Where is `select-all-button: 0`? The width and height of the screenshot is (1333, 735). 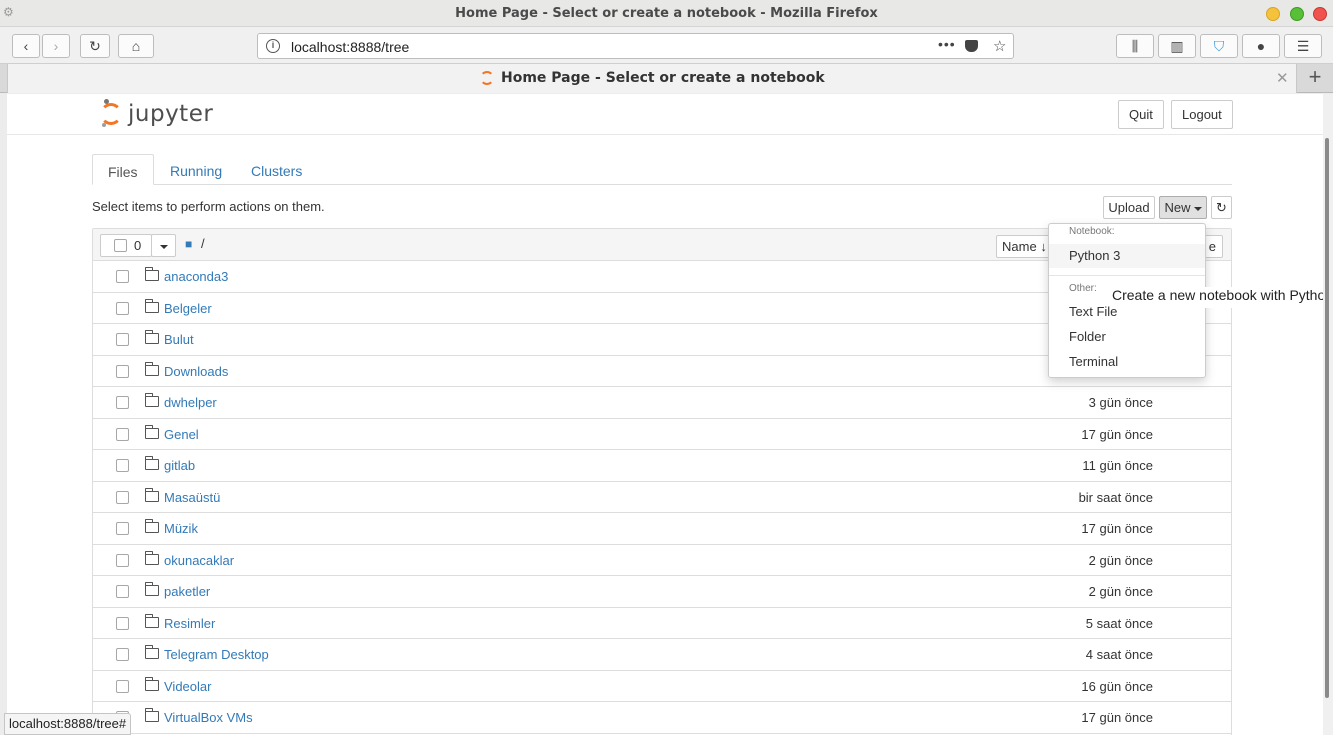 select-all-button: 0 is located at coordinates (126, 245).